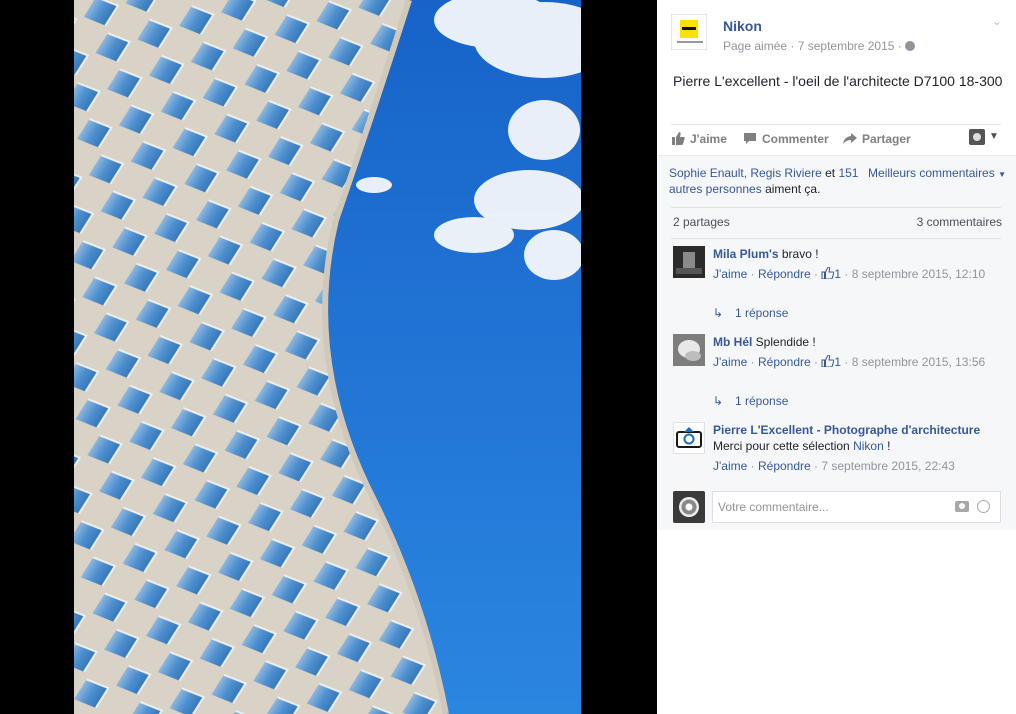 The height and width of the screenshot is (714, 1016). Describe the element at coordinates (750, 138) in the screenshot. I see `comment-icon` at that location.